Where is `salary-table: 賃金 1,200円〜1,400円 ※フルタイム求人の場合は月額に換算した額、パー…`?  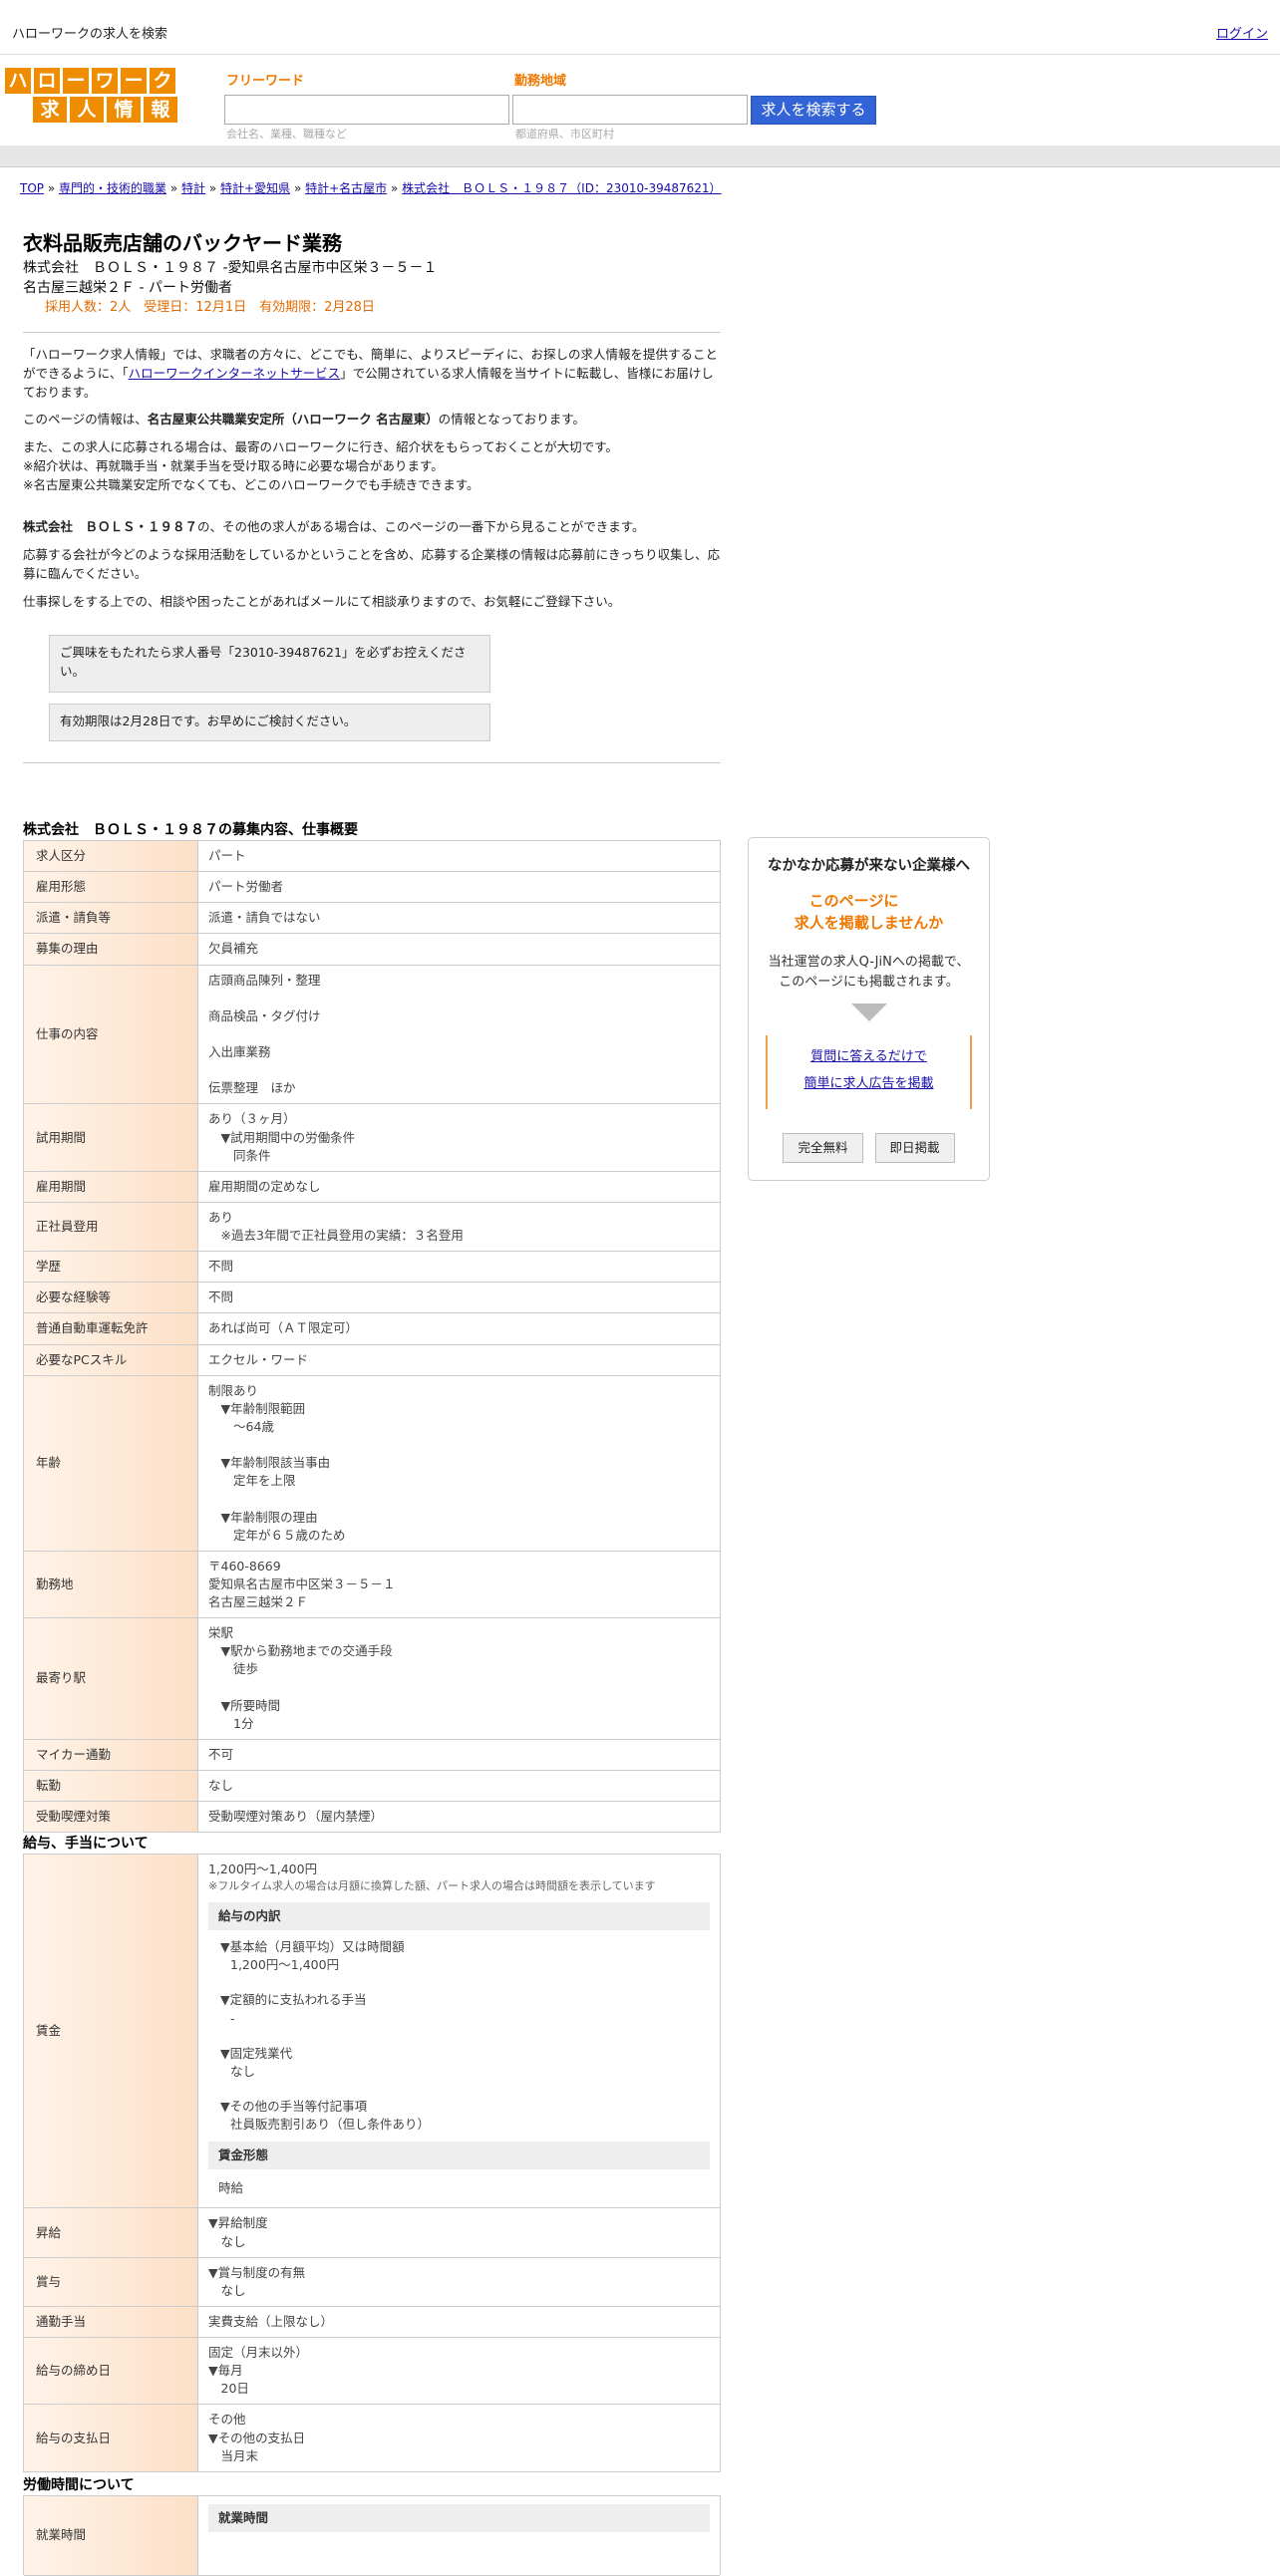
salary-table: 賃金 1,200円〜1,400円 ※フルタイム求人の場合は月額に換算した額、パー… is located at coordinates (372, 2163).